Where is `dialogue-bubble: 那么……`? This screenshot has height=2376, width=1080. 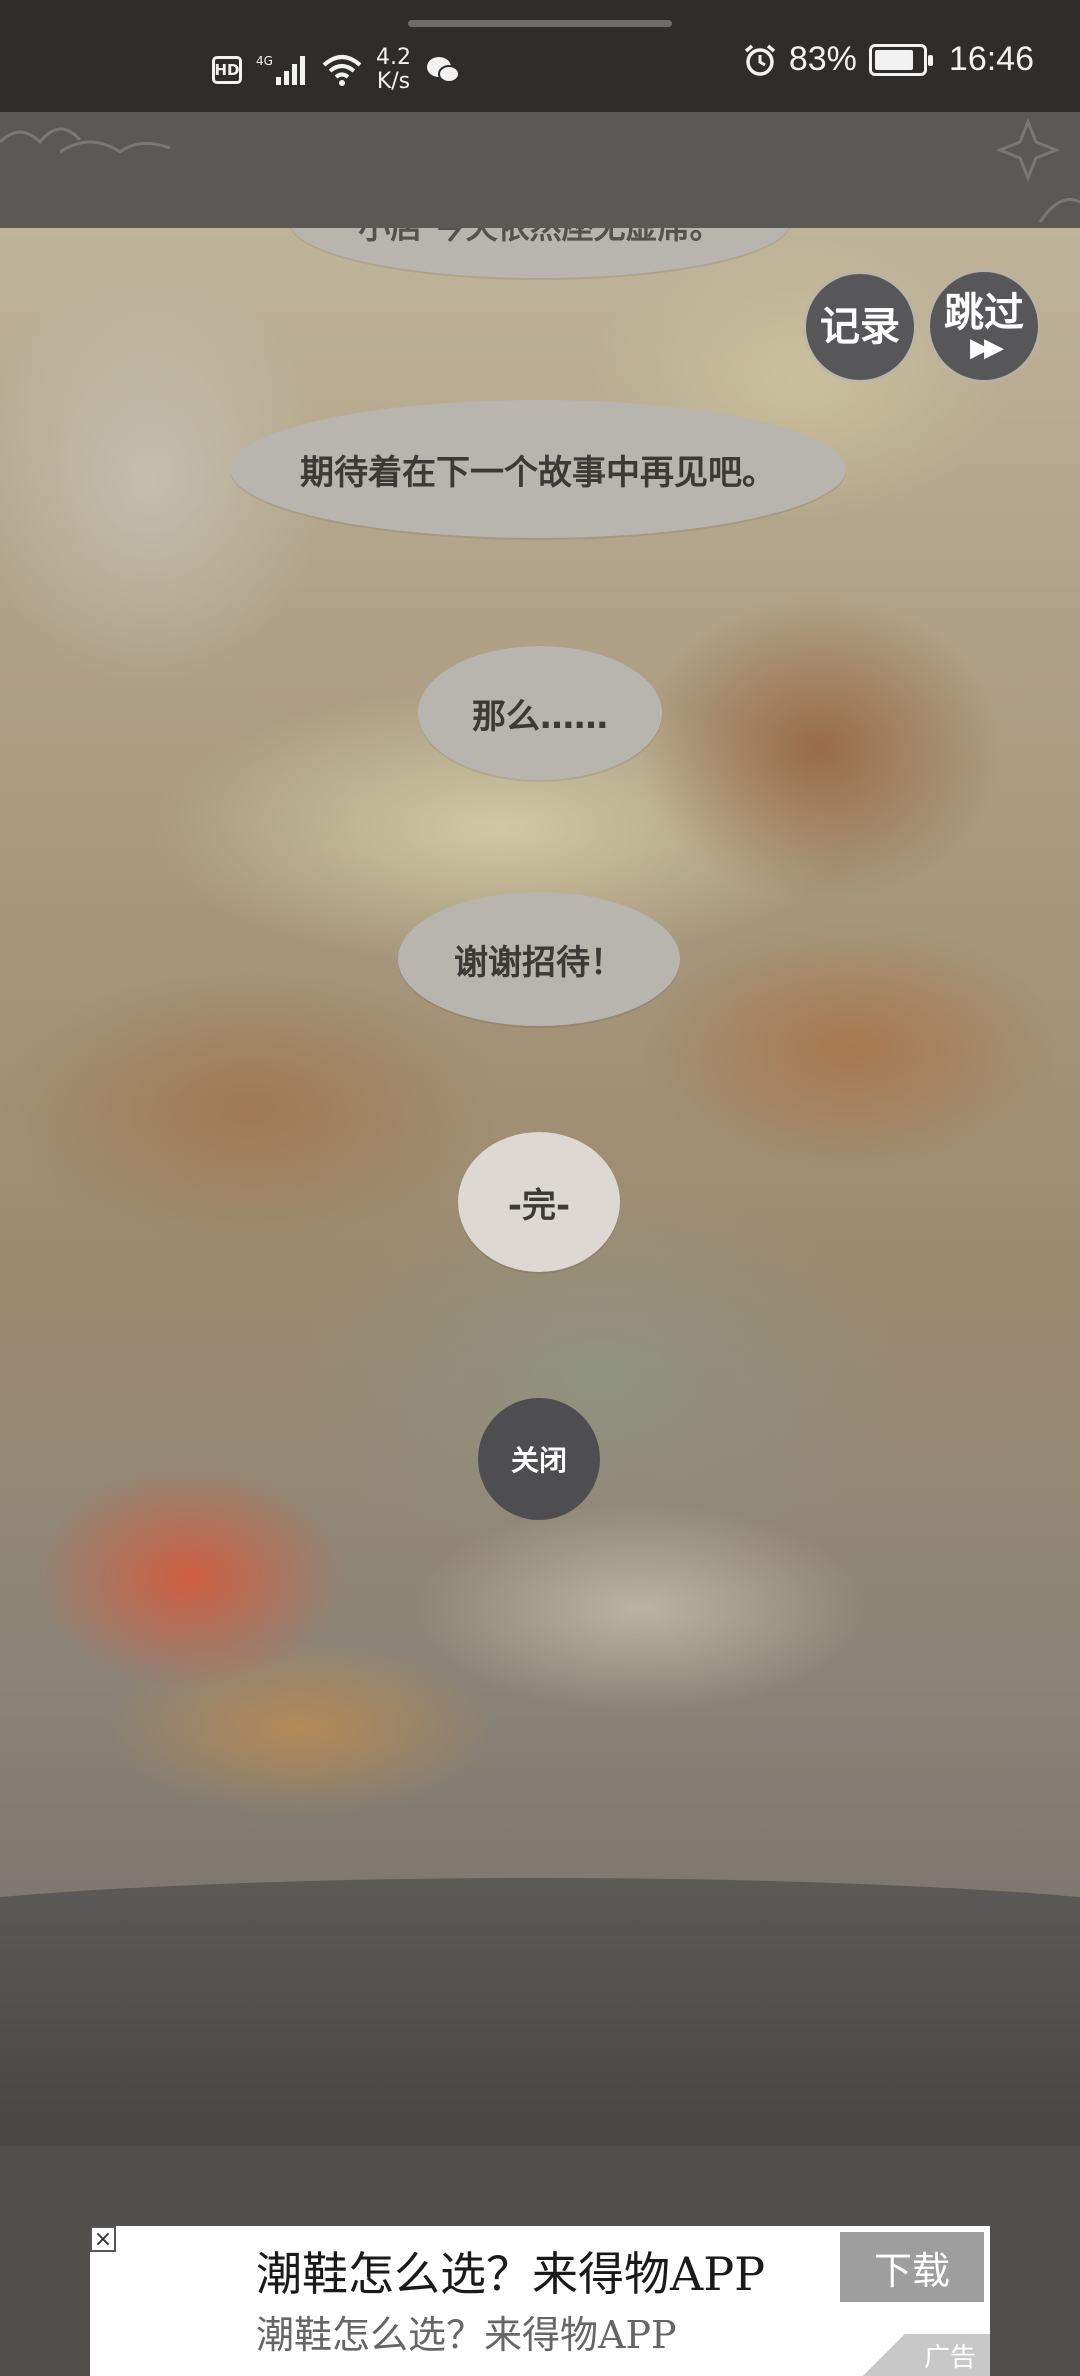
dialogue-bubble: 那么…… is located at coordinates (540, 713).